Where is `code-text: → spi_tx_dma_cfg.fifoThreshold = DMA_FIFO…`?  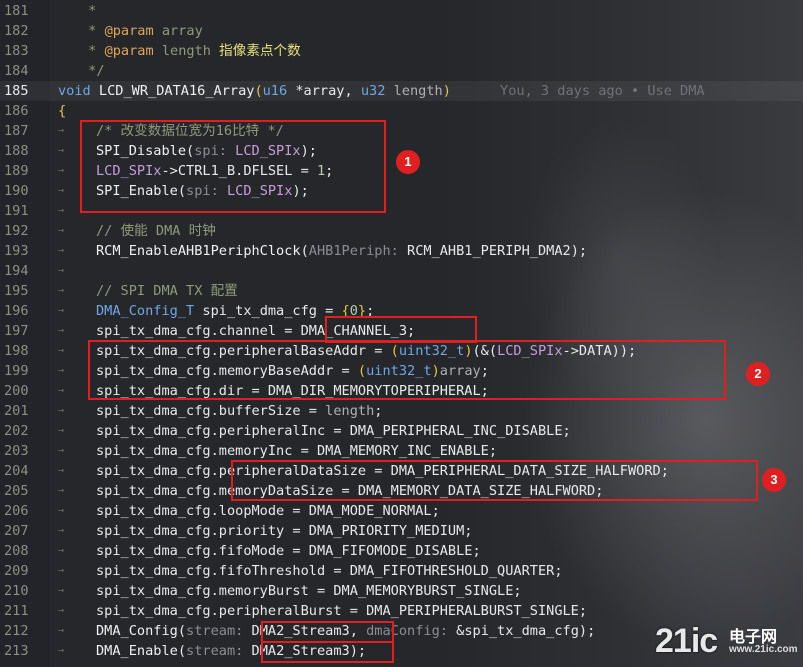 code-text: → spi_tx_dma_cfg.fifoThreshold = DMA_FIFO… is located at coordinates (310, 571).